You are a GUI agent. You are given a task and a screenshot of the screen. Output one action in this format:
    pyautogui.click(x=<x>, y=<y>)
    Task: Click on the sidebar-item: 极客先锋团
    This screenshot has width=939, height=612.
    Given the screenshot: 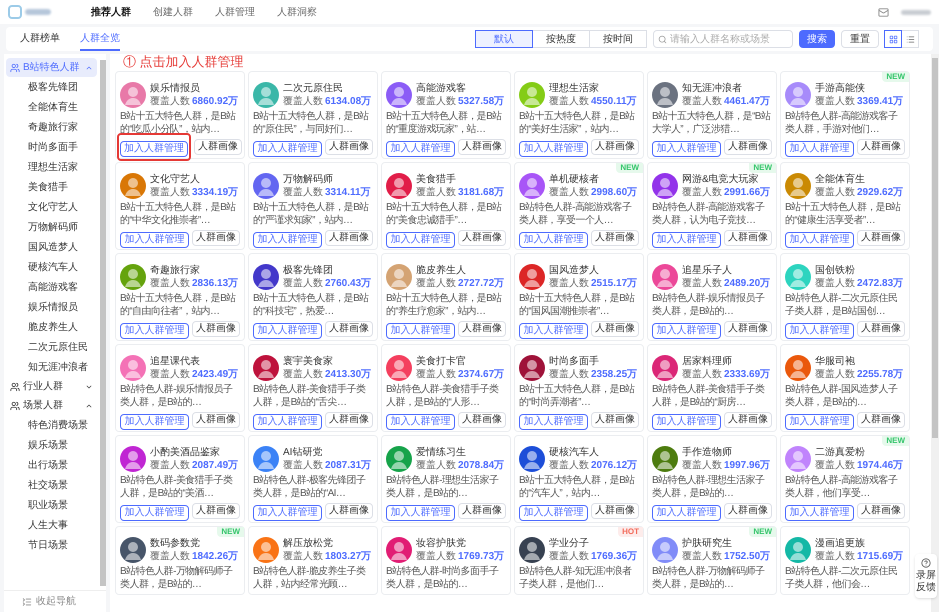 What is the action you would take?
    pyautogui.click(x=51, y=87)
    